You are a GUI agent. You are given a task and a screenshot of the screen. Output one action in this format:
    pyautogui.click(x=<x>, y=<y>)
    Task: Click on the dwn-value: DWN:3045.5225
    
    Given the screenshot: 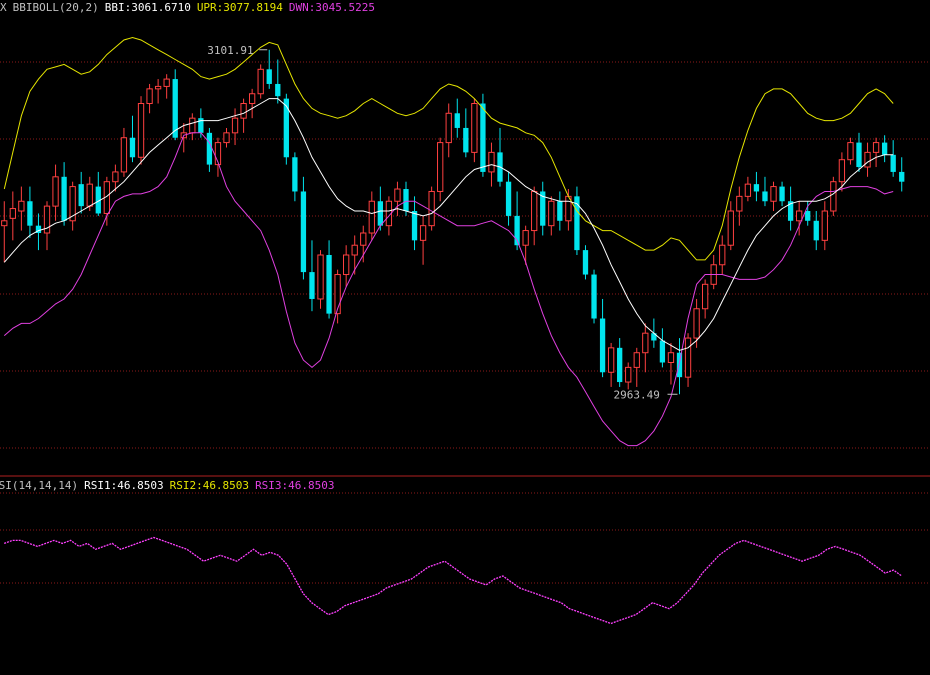 What is the action you would take?
    pyautogui.click(x=331, y=7)
    